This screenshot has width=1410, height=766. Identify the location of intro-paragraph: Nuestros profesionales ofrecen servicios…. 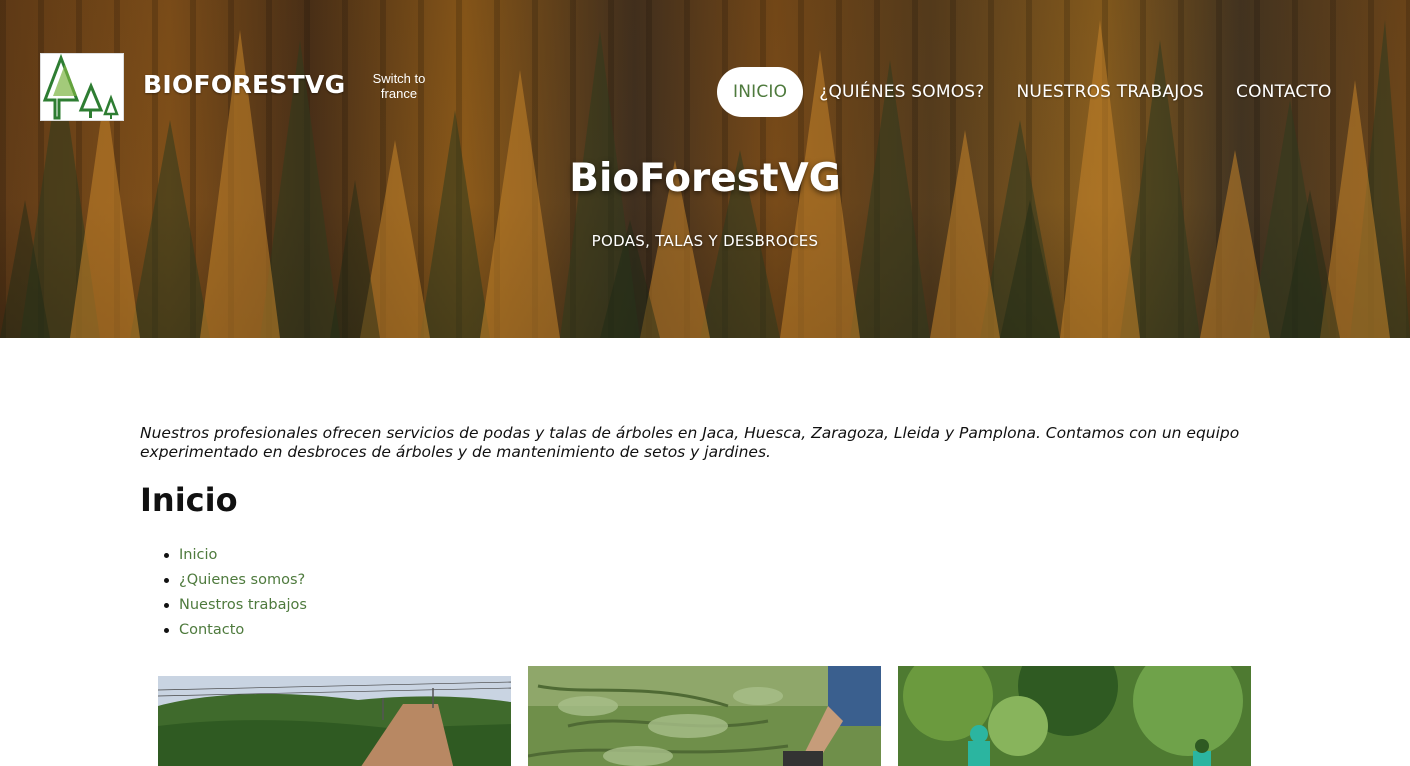
(690, 442).